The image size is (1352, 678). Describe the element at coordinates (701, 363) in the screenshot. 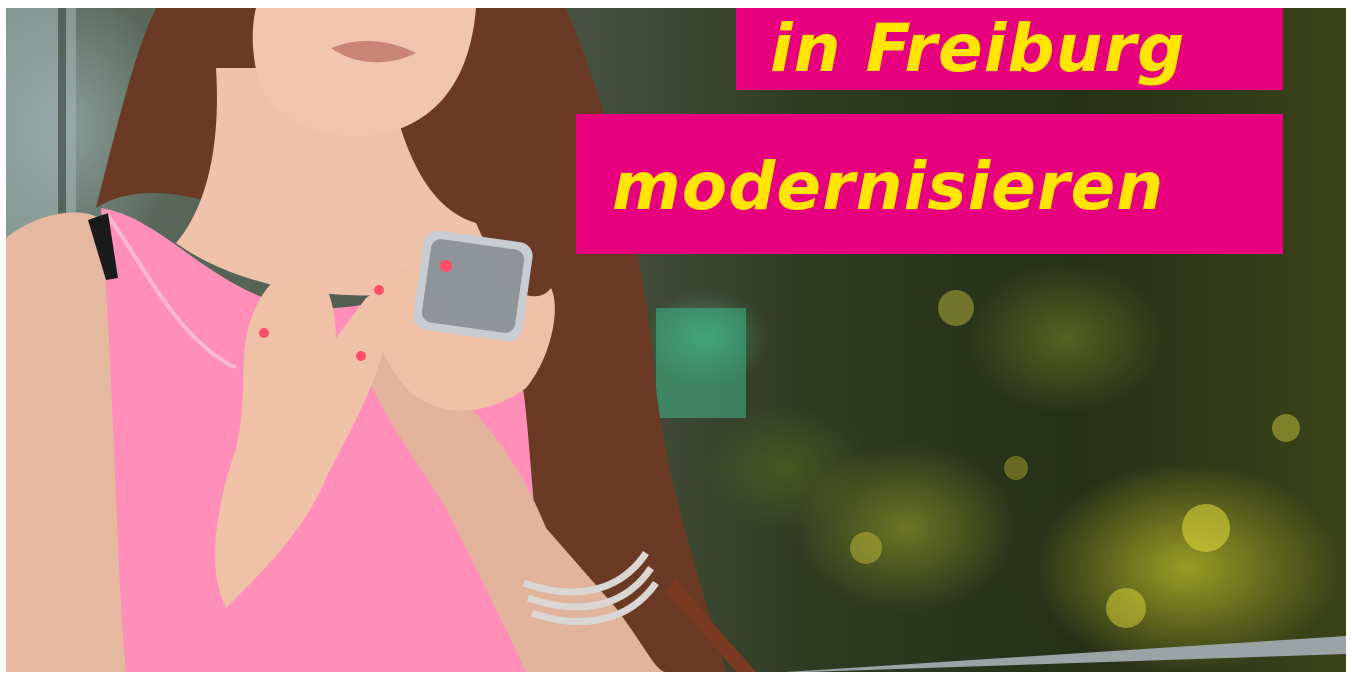

I see `green-light` at that location.